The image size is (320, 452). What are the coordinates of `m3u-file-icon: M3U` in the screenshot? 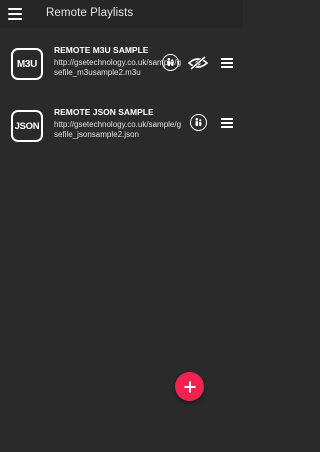 It's located at (27, 64).